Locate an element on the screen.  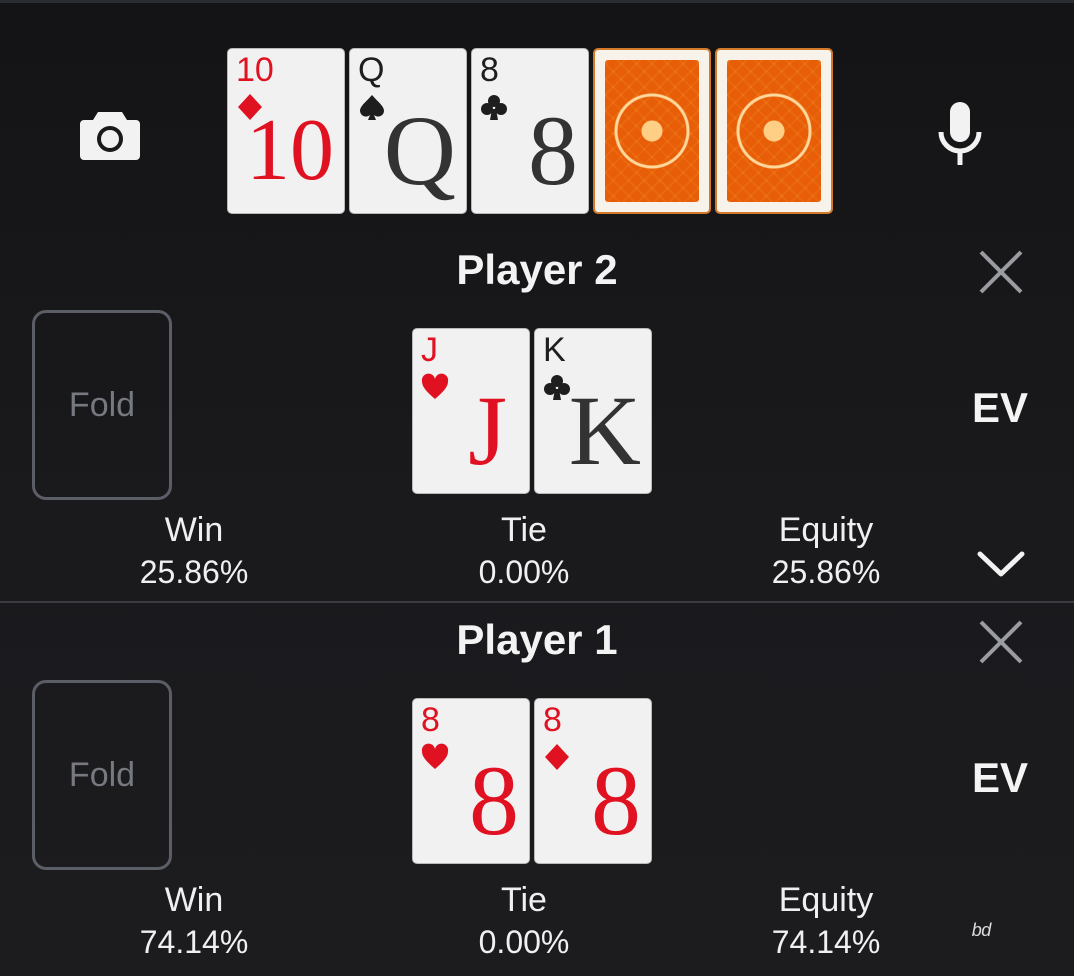
board-cards: 10 10 Q Q 8 8 is located at coordinates (530, 133).